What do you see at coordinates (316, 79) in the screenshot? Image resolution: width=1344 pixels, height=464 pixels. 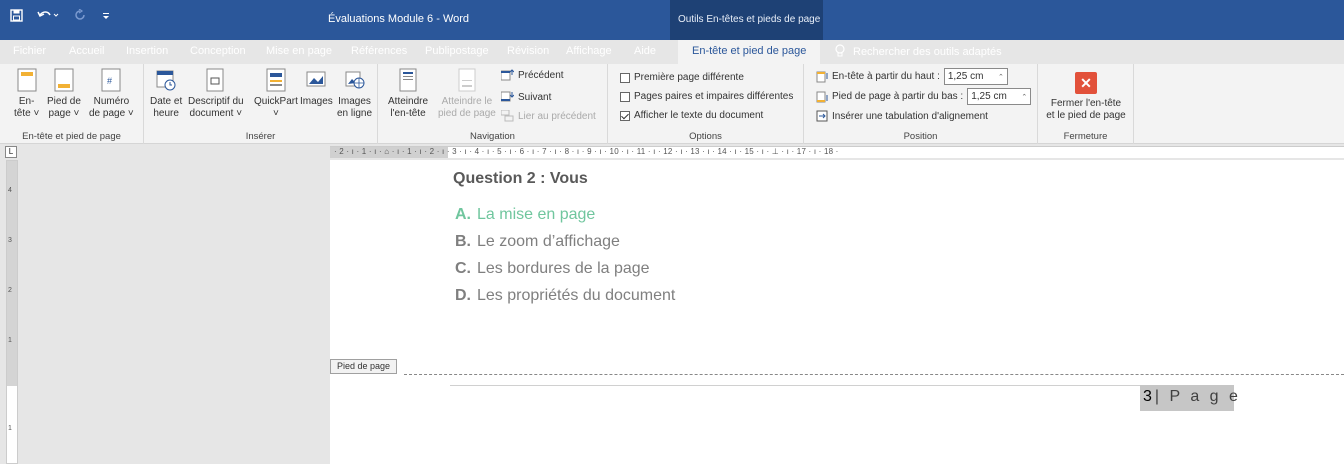 I see `image-icon` at bounding box center [316, 79].